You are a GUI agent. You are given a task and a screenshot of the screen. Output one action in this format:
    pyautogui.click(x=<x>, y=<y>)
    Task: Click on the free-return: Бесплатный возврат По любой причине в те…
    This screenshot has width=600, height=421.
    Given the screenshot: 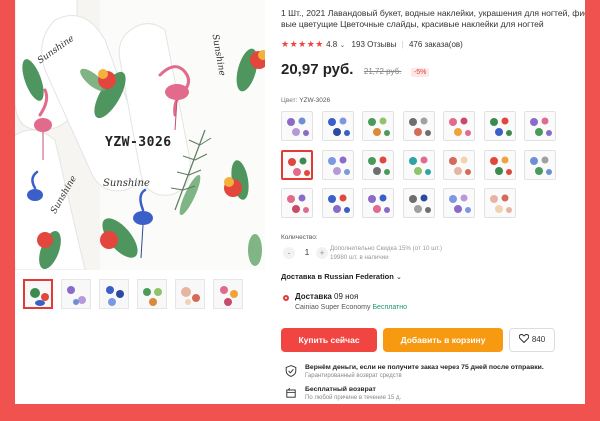 What is the action you would take?
    pyautogui.click(x=435, y=395)
    